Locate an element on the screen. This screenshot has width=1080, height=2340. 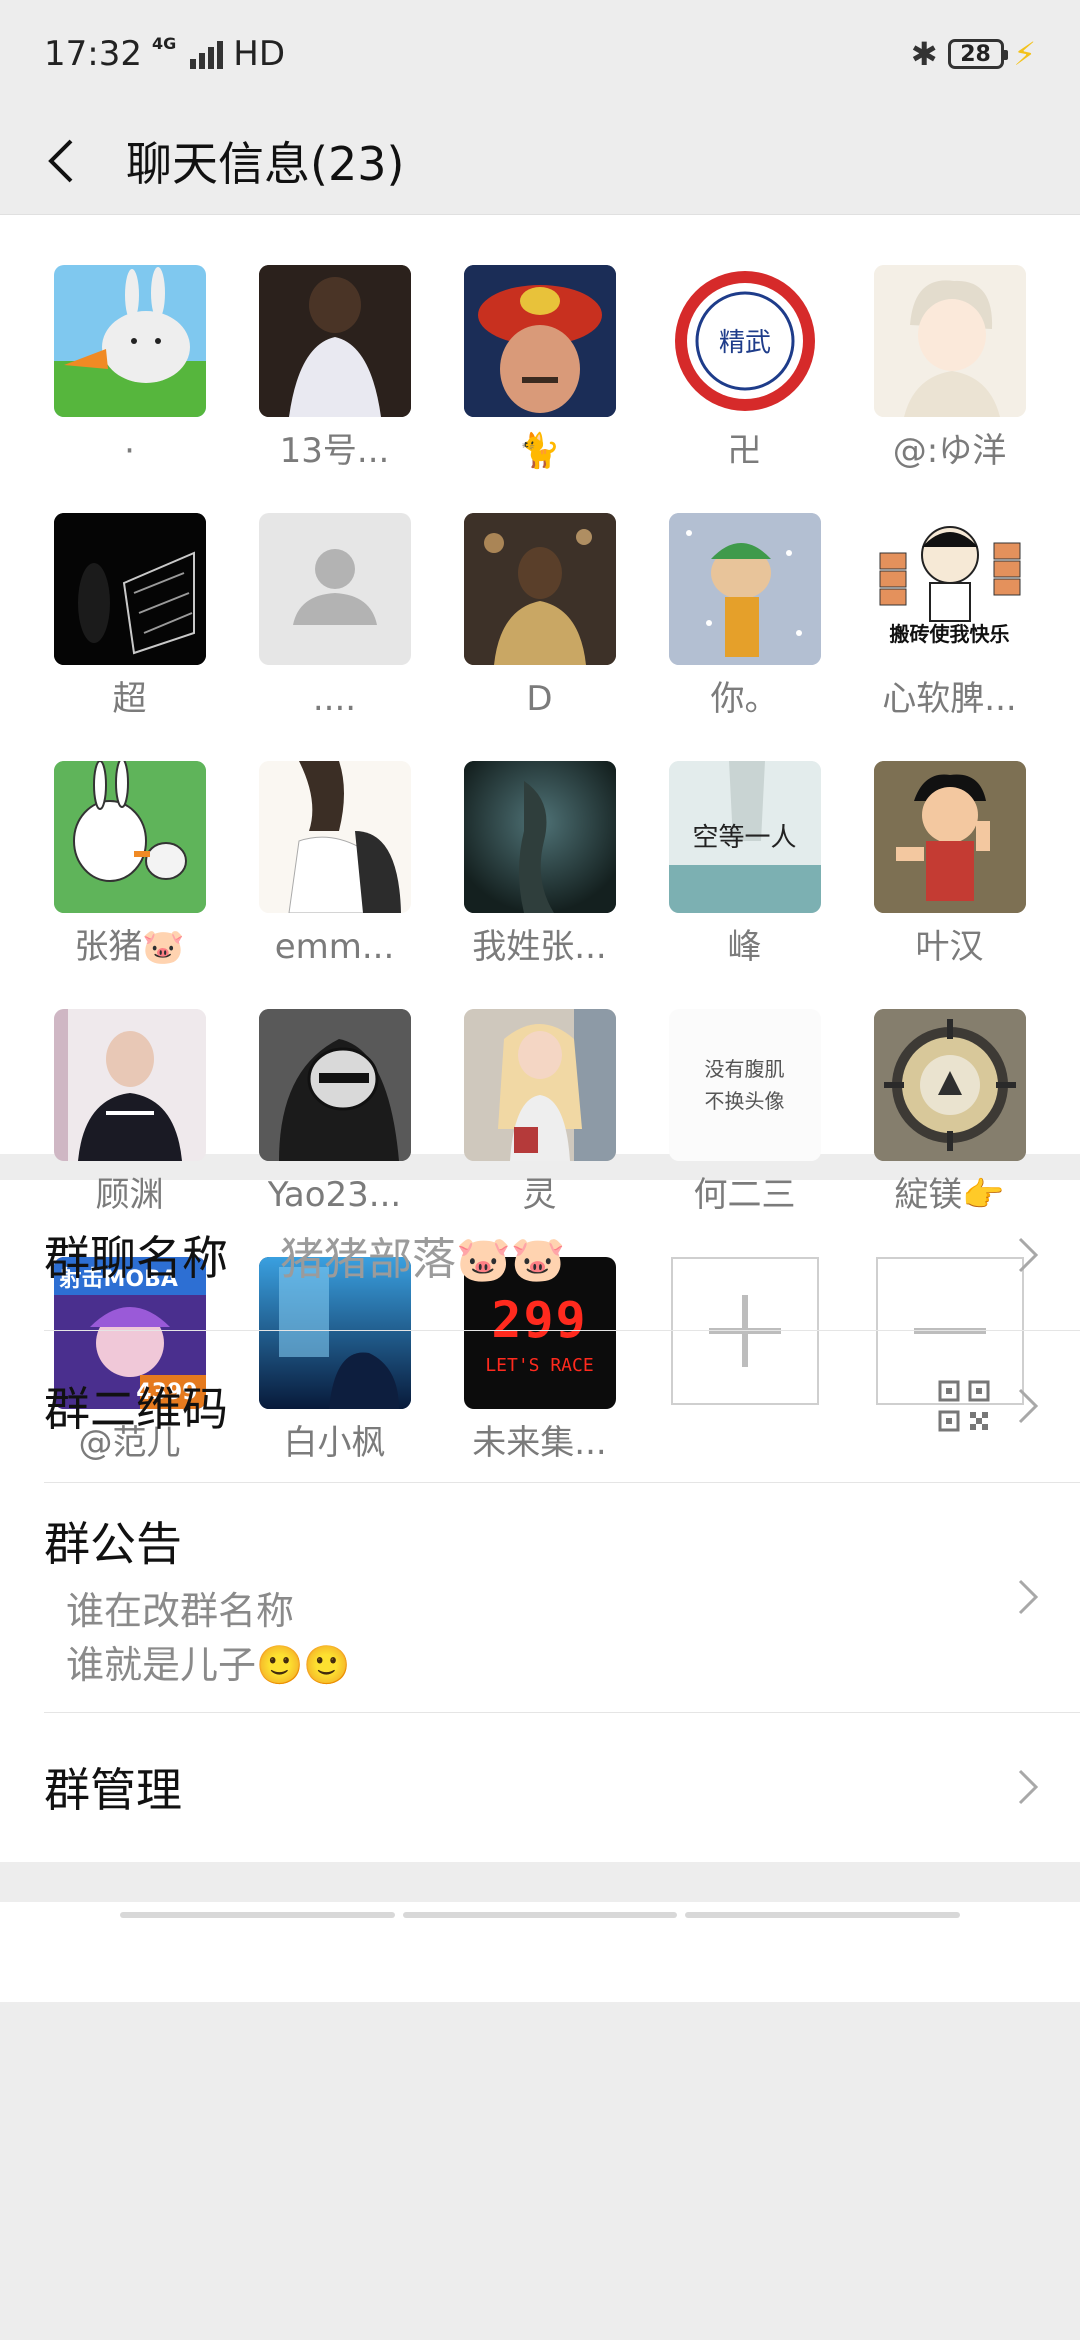
member-item: 你。 is located at coordinates (744, 617).